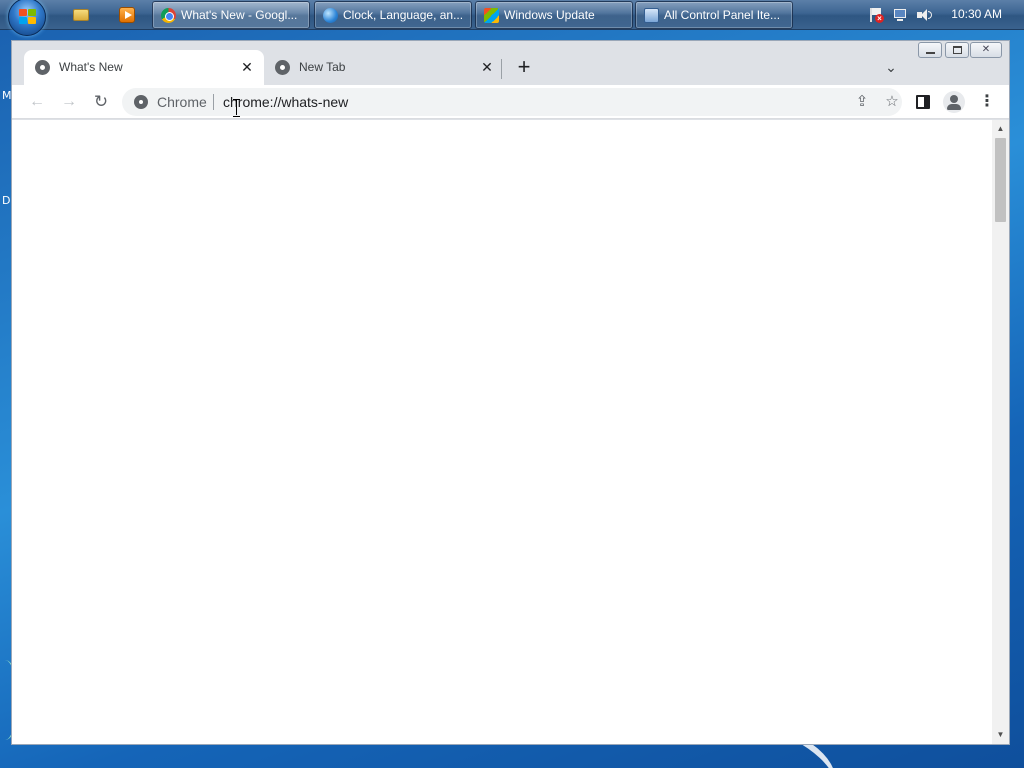 This screenshot has height=768, width=1024. What do you see at coordinates (1000, 180) in the screenshot?
I see `scrollbar-thumb` at bounding box center [1000, 180].